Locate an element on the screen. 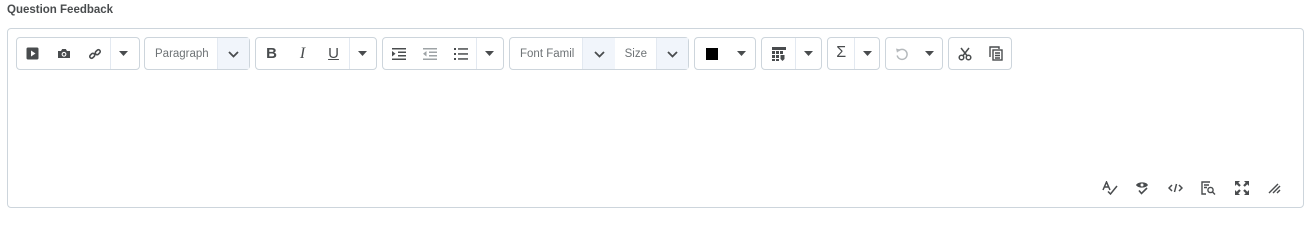  accessibility-checker-icon is located at coordinates (1142, 188).